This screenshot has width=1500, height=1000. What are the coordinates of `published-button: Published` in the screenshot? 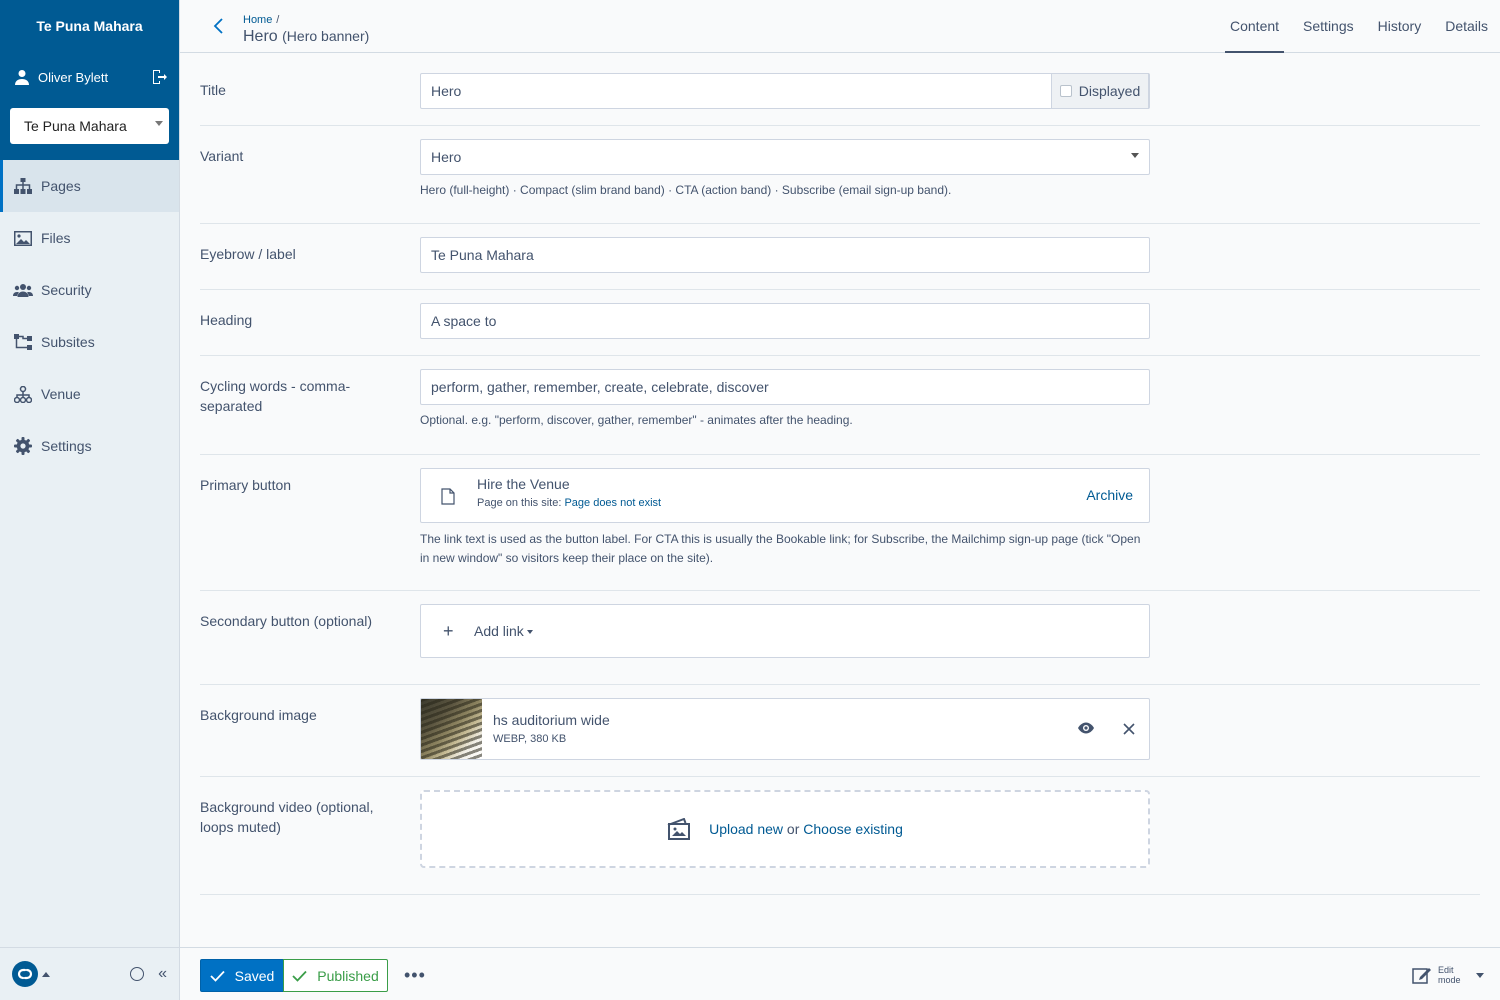 It's located at (335, 975).